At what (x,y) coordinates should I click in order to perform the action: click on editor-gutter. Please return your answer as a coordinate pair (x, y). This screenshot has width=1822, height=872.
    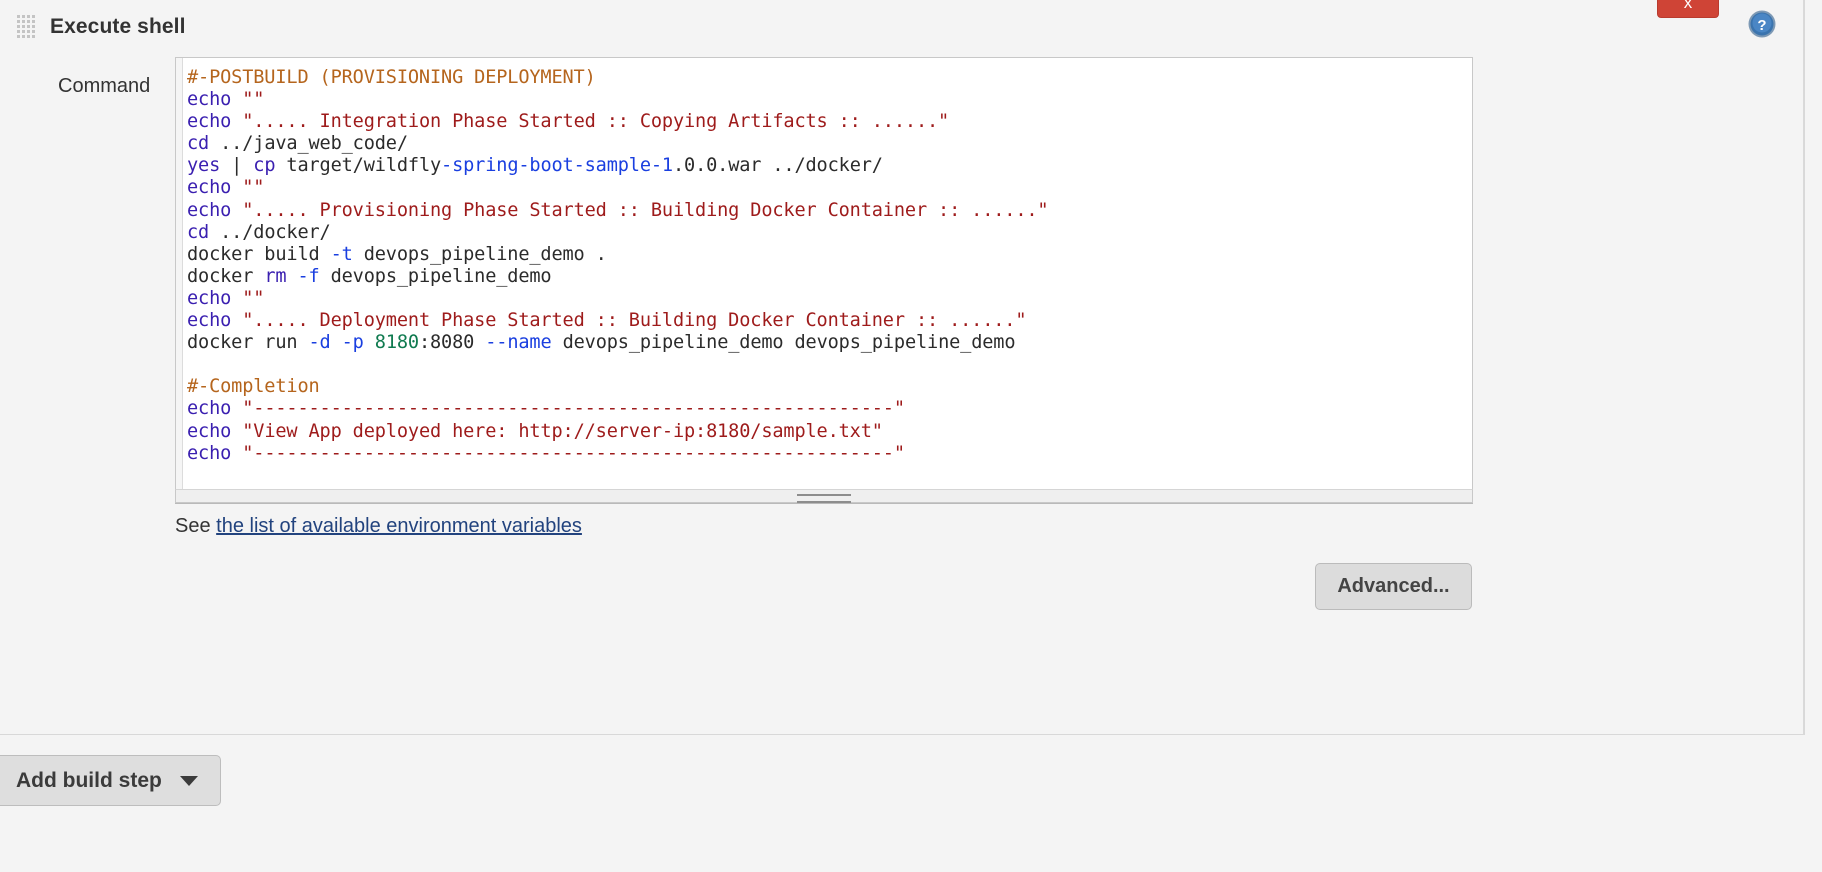
    Looking at the image, I should click on (179, 273).